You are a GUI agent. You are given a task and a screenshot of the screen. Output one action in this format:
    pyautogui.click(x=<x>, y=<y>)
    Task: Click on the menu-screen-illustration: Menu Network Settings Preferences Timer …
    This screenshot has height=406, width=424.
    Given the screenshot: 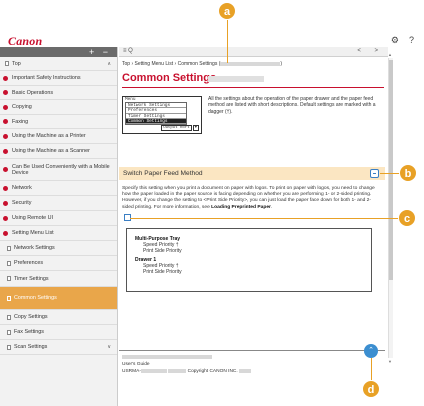 What is the action you would take?
    pyautogui.click(x=162, y=115)
    